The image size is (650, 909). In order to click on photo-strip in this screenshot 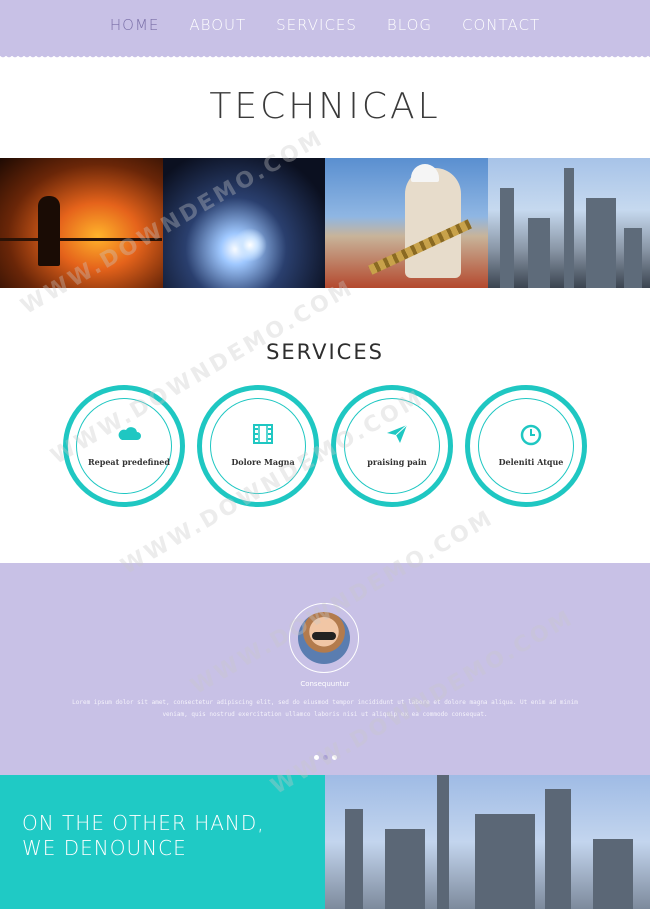, I will do `click(325, 223)`.